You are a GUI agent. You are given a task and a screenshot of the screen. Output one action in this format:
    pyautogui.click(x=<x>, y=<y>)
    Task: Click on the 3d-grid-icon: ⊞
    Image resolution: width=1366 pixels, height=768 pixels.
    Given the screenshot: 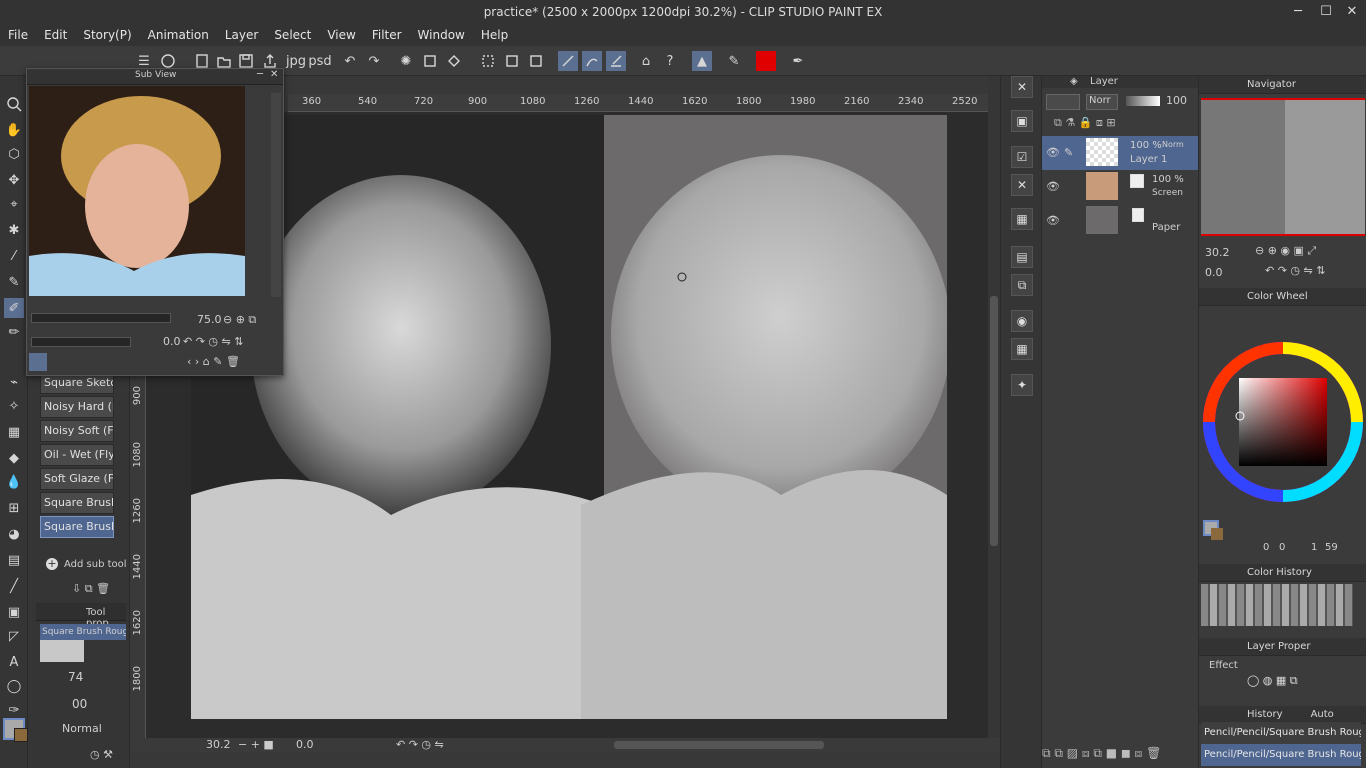 What is the action you would take?
    pyautogui.click(x=14, y=508)
    